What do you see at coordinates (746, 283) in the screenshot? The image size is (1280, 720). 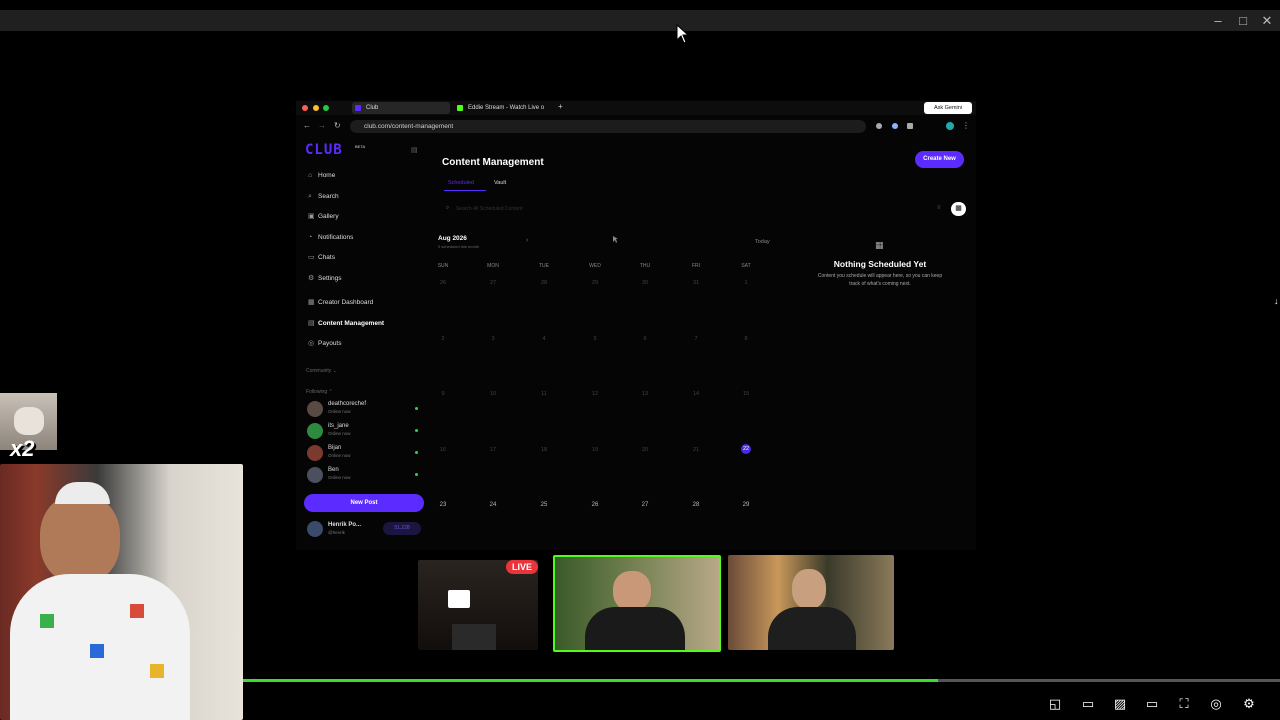 I see `calendar-day-cell: 1` at bounding box center [746, 283].